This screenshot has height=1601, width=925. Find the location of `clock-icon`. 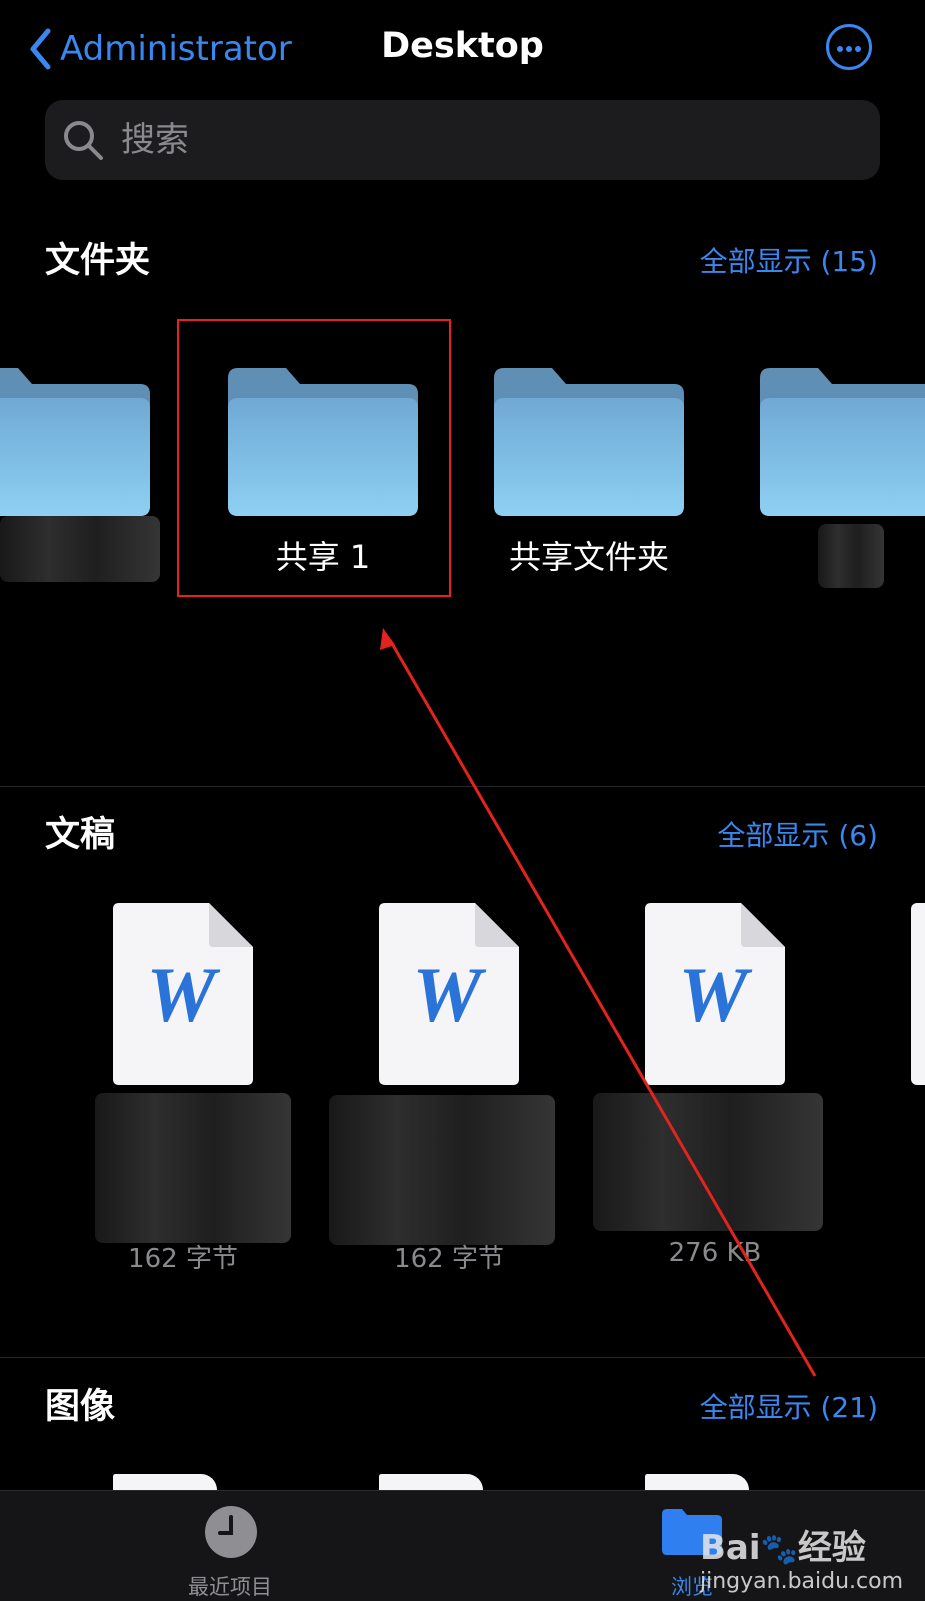

clock-icon is located at coordinates (231, 1532).